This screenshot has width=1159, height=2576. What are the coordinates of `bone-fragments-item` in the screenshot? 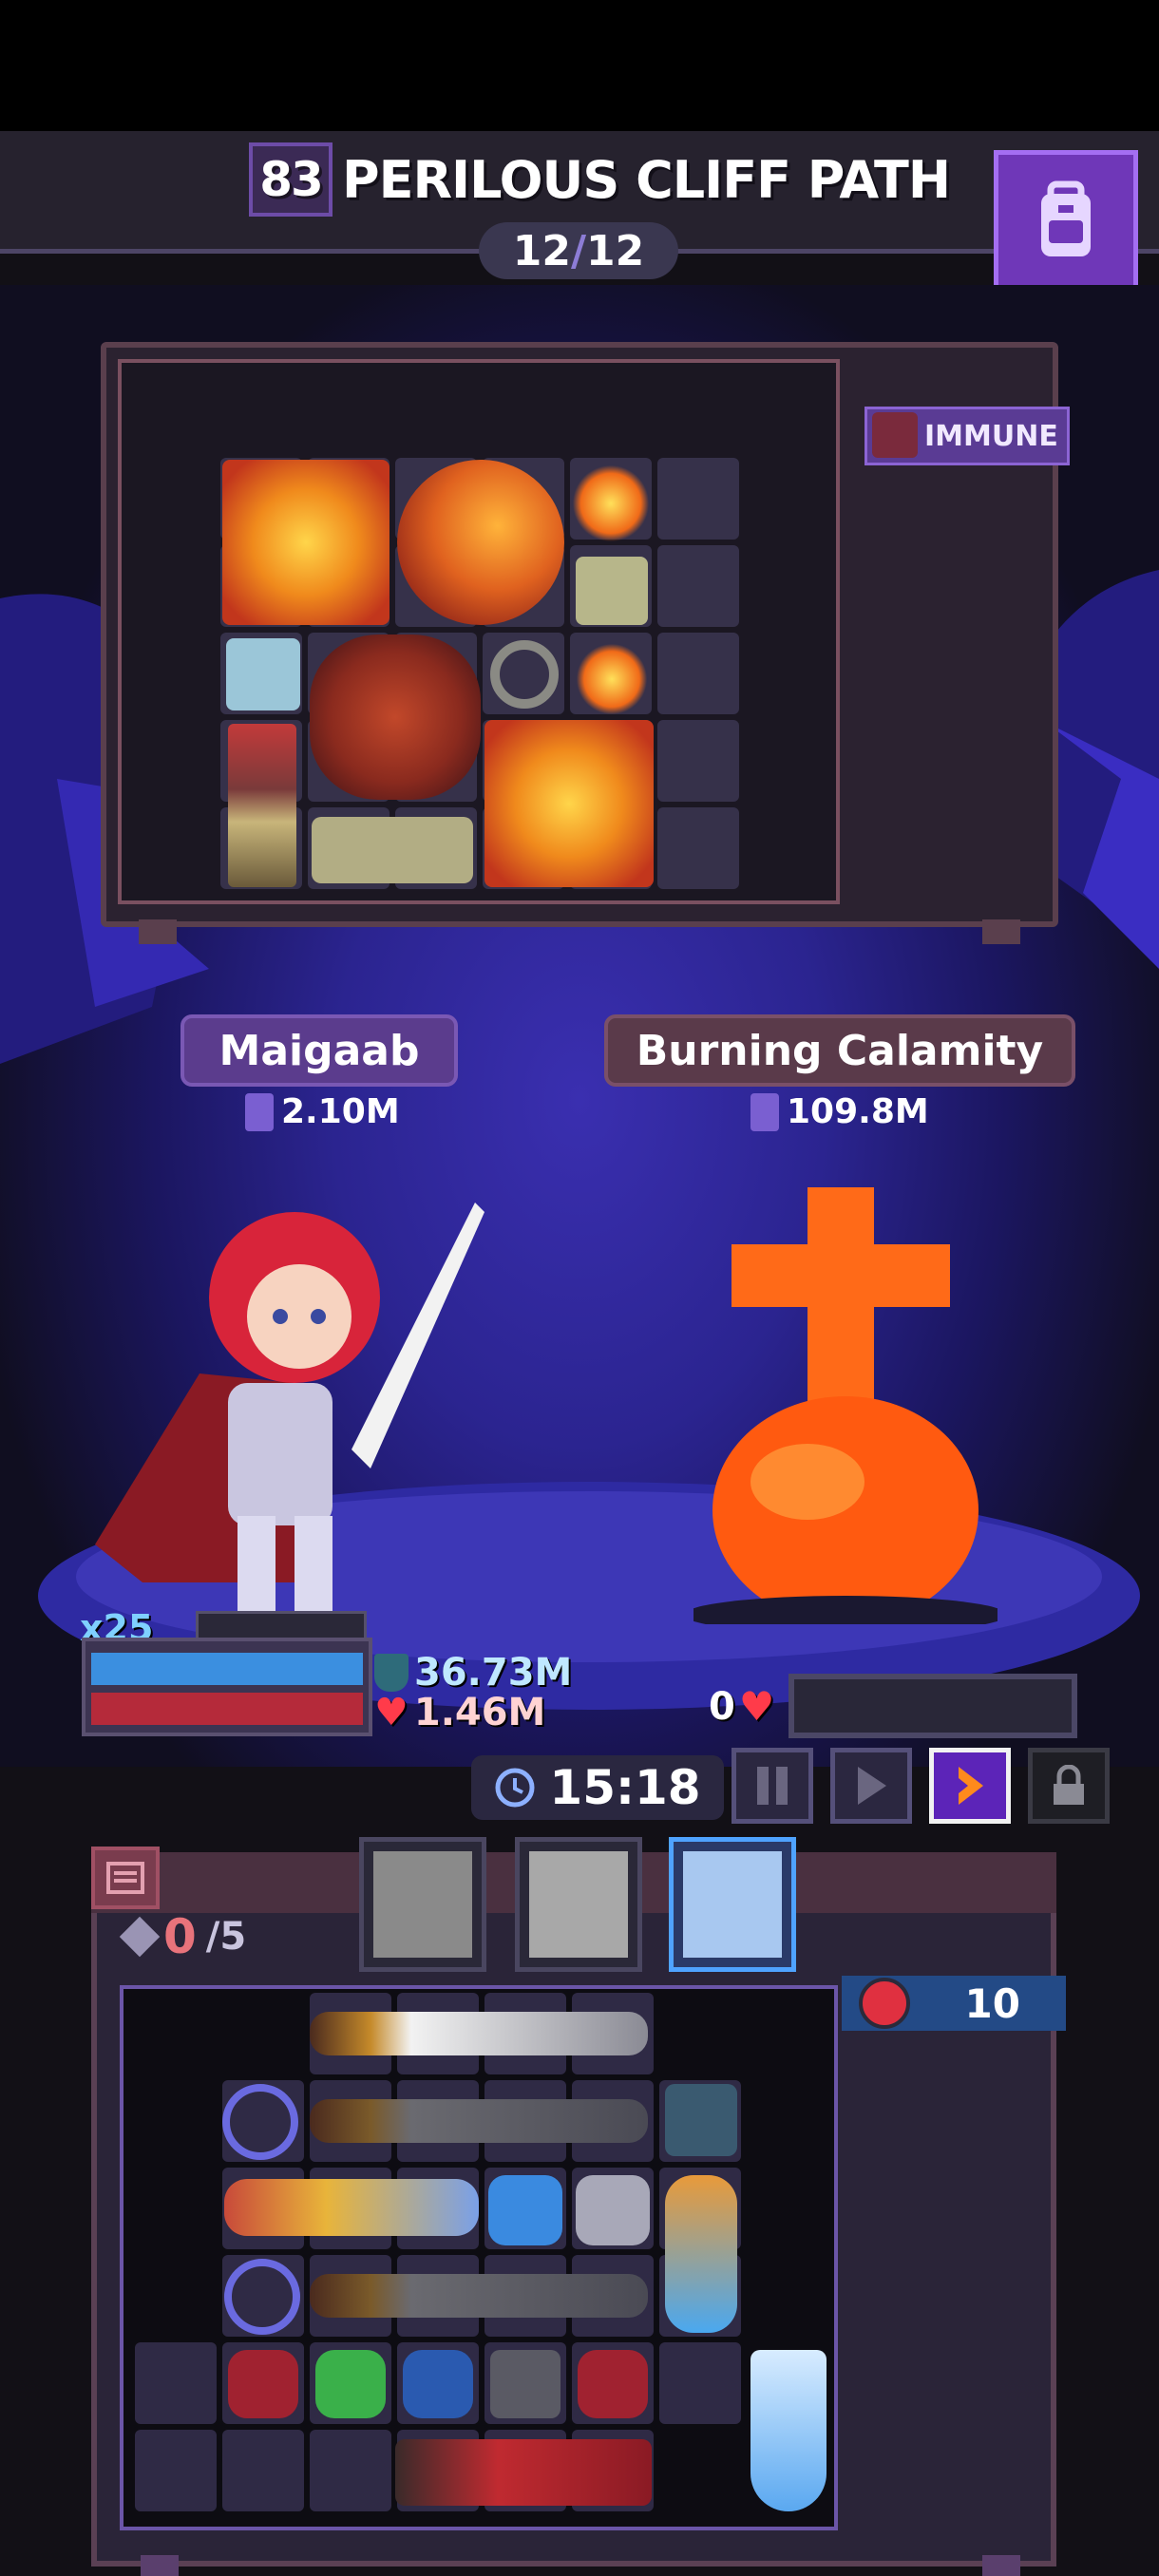 It's located at (392, 850).